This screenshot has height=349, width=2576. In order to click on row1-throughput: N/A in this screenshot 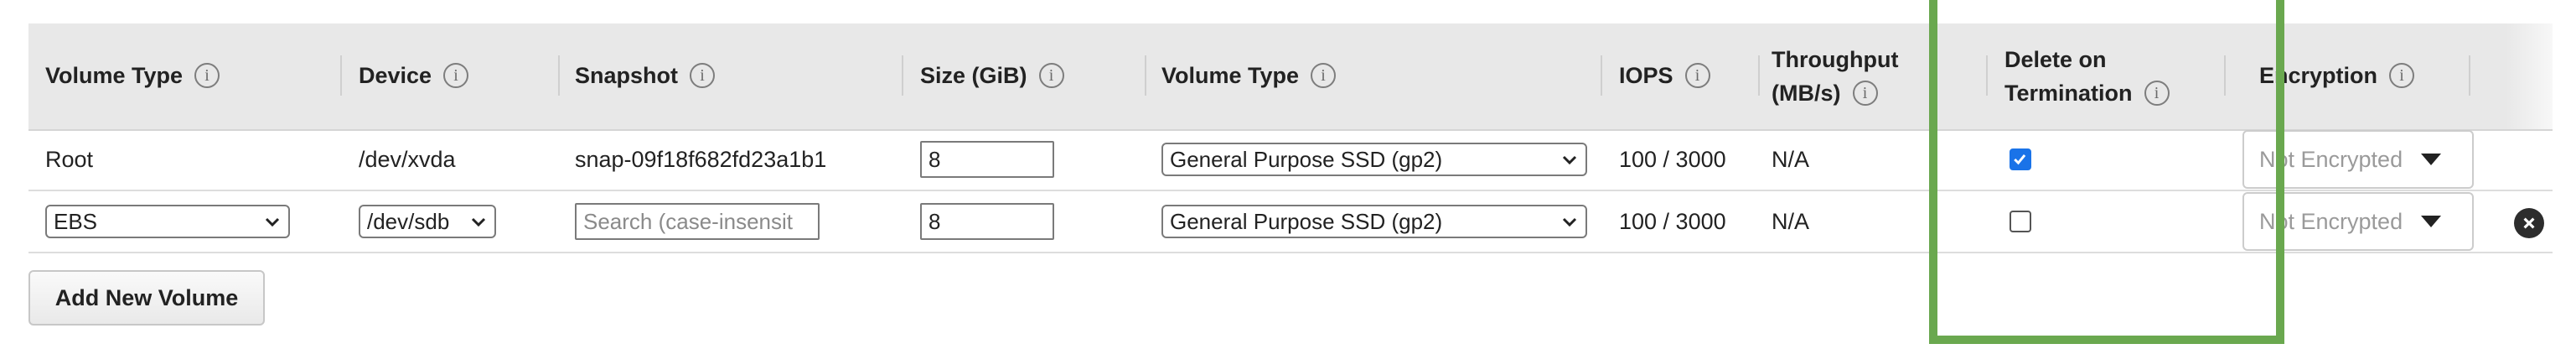, I will do `click(1791, 160)`.